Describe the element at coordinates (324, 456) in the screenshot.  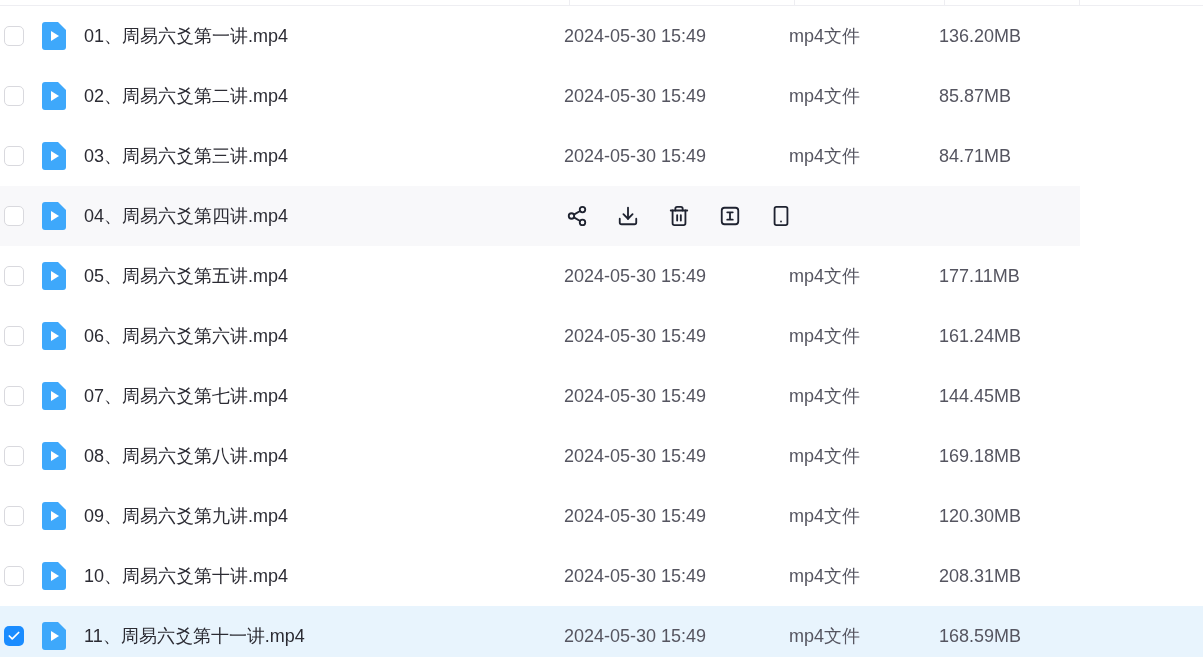
I see `file-name: 08、周易六爻第八讲.mp4` at that location.